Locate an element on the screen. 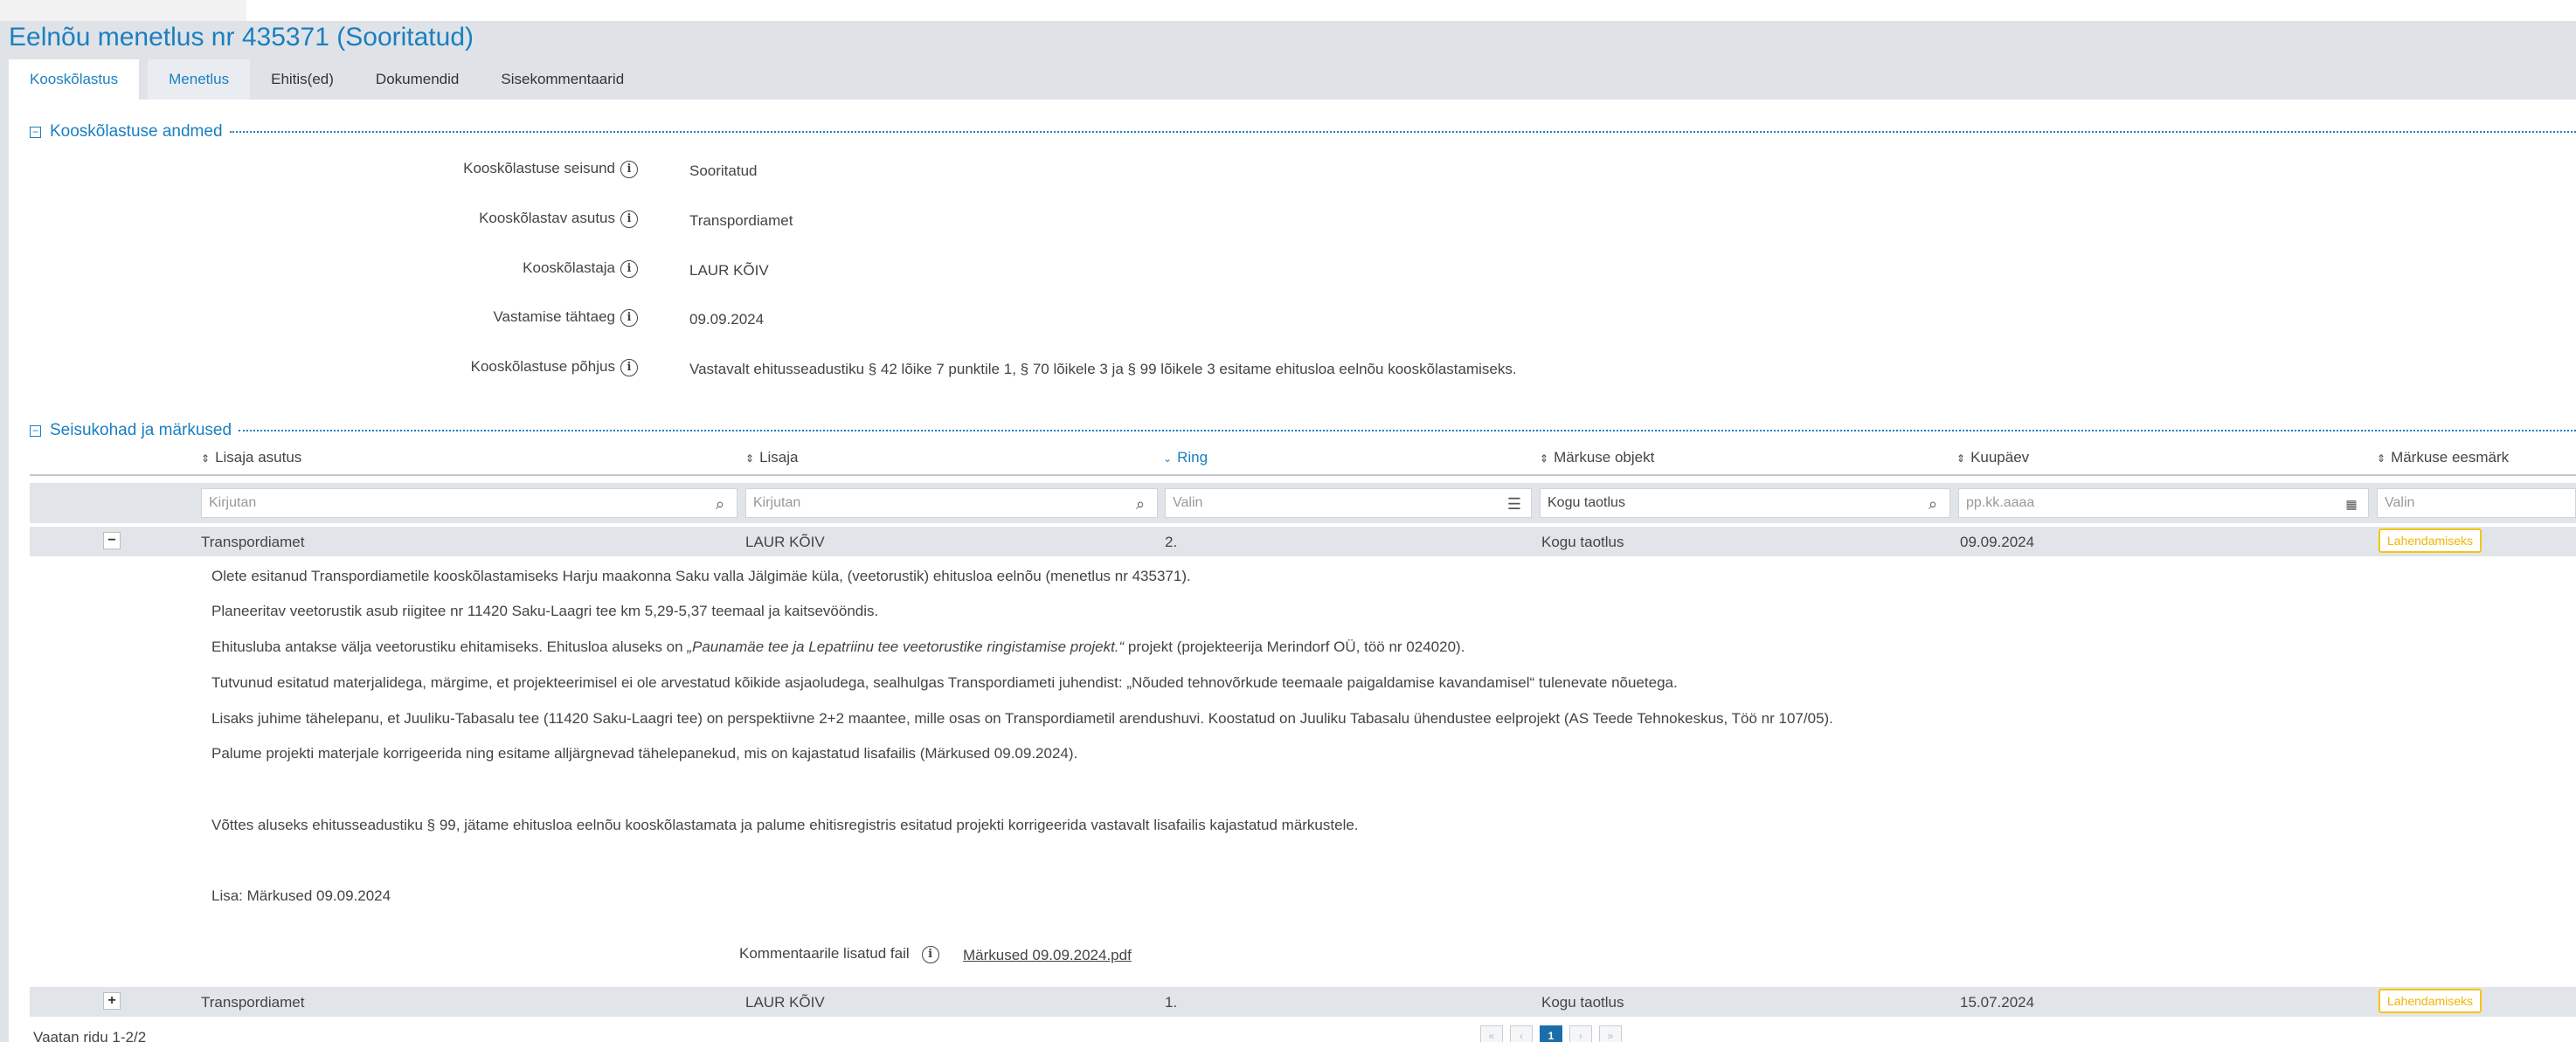 The width and height of the screenshot is (2576, 1042). field-value-kooskolastaja: LAUR KÕIV is located at coordinates (729, 270).